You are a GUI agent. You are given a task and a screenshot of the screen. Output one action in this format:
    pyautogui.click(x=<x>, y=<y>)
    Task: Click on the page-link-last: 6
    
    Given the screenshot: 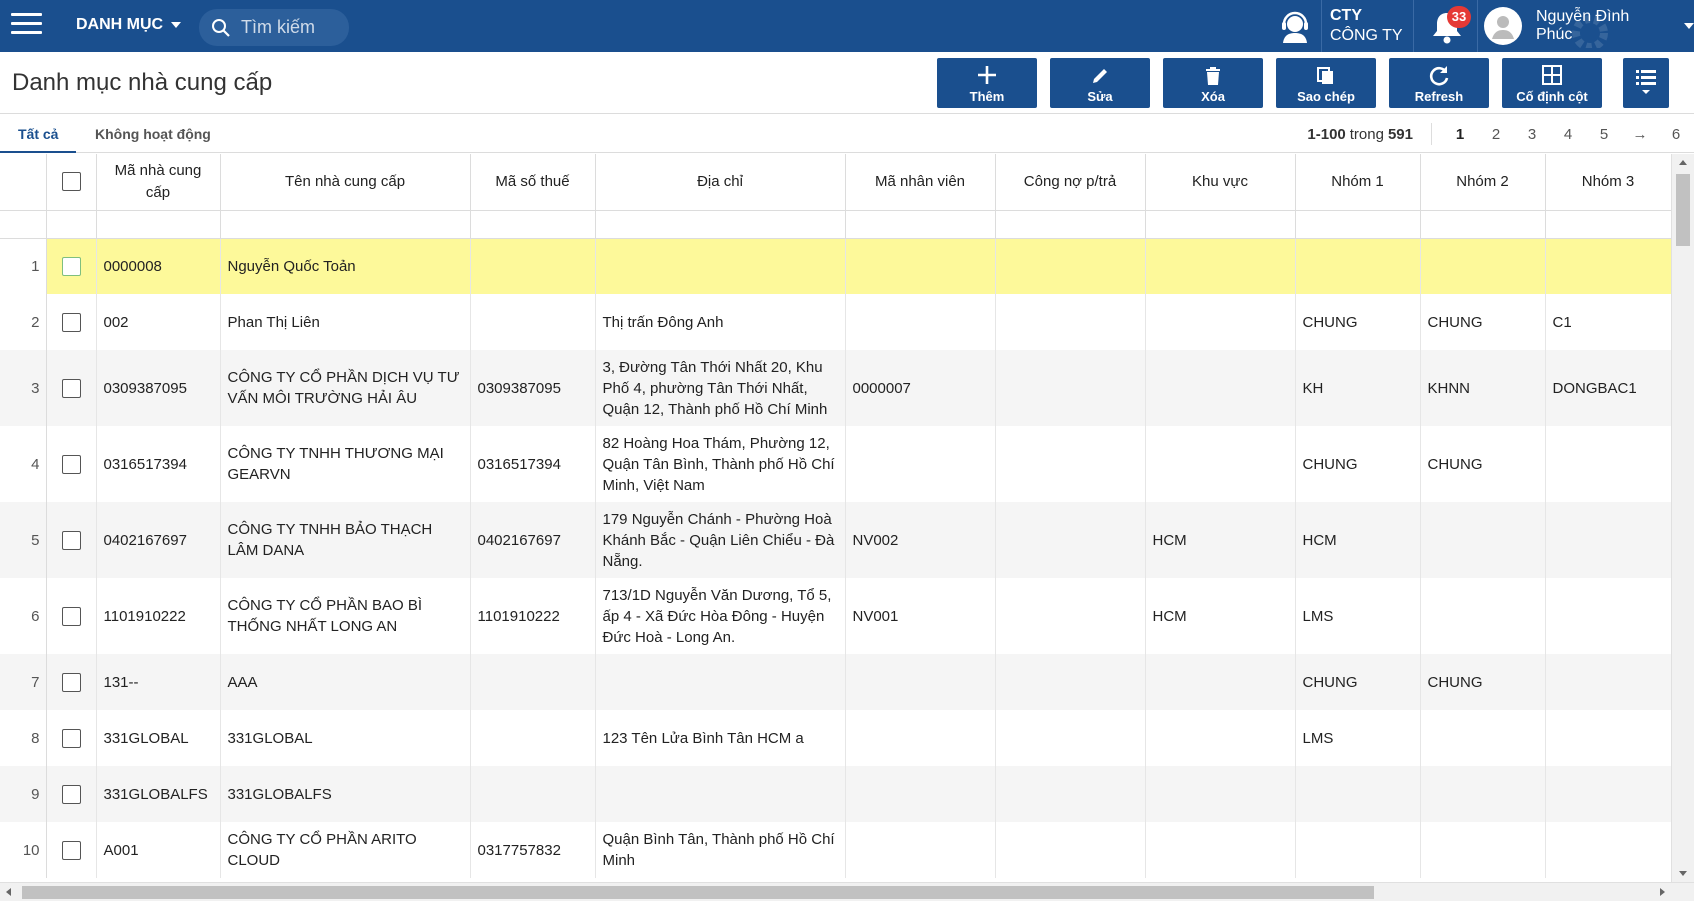 What is the action you would take?
    pyautogui.click(x=1676, y=134)
    